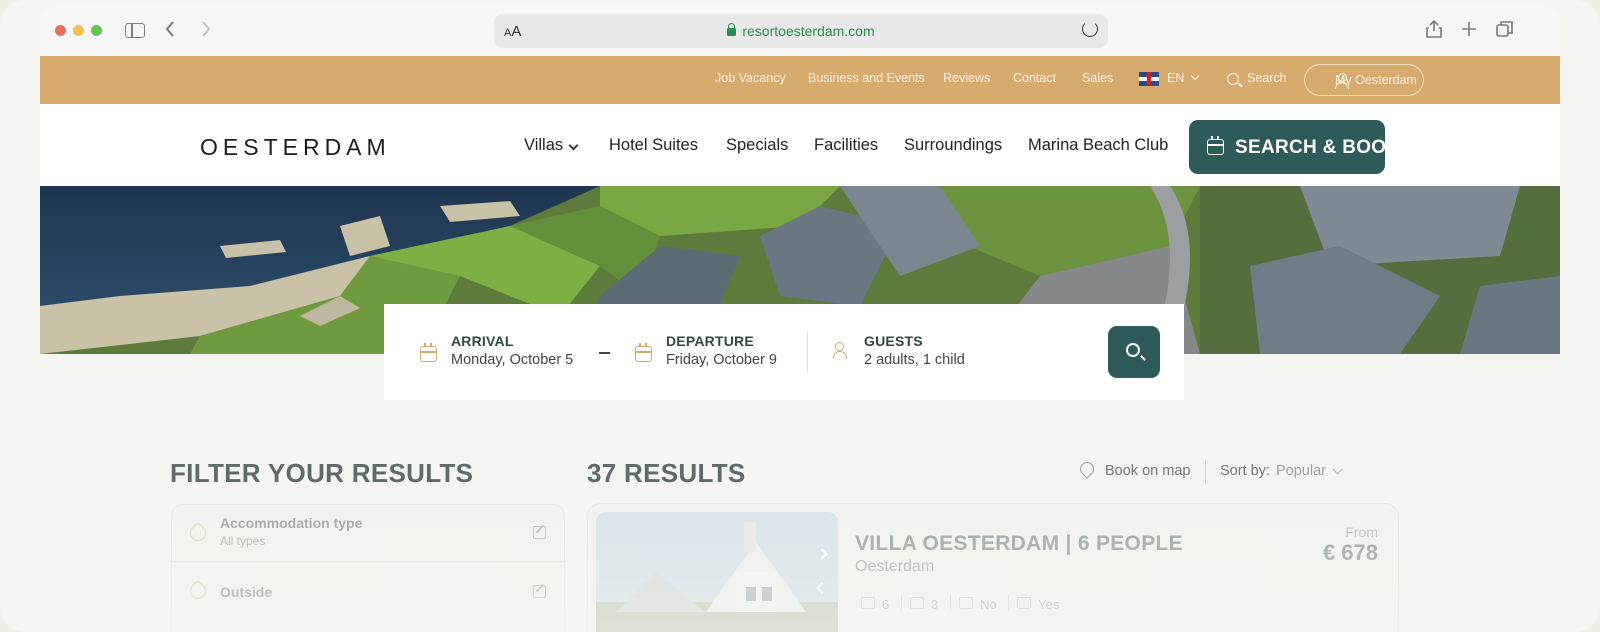 This screenshot has width=1600, height=632. What do you see at coordinates (1245, 471) in the screenshot?
I see `sort-label: Sort by:` at bounding box center [1245, 471].